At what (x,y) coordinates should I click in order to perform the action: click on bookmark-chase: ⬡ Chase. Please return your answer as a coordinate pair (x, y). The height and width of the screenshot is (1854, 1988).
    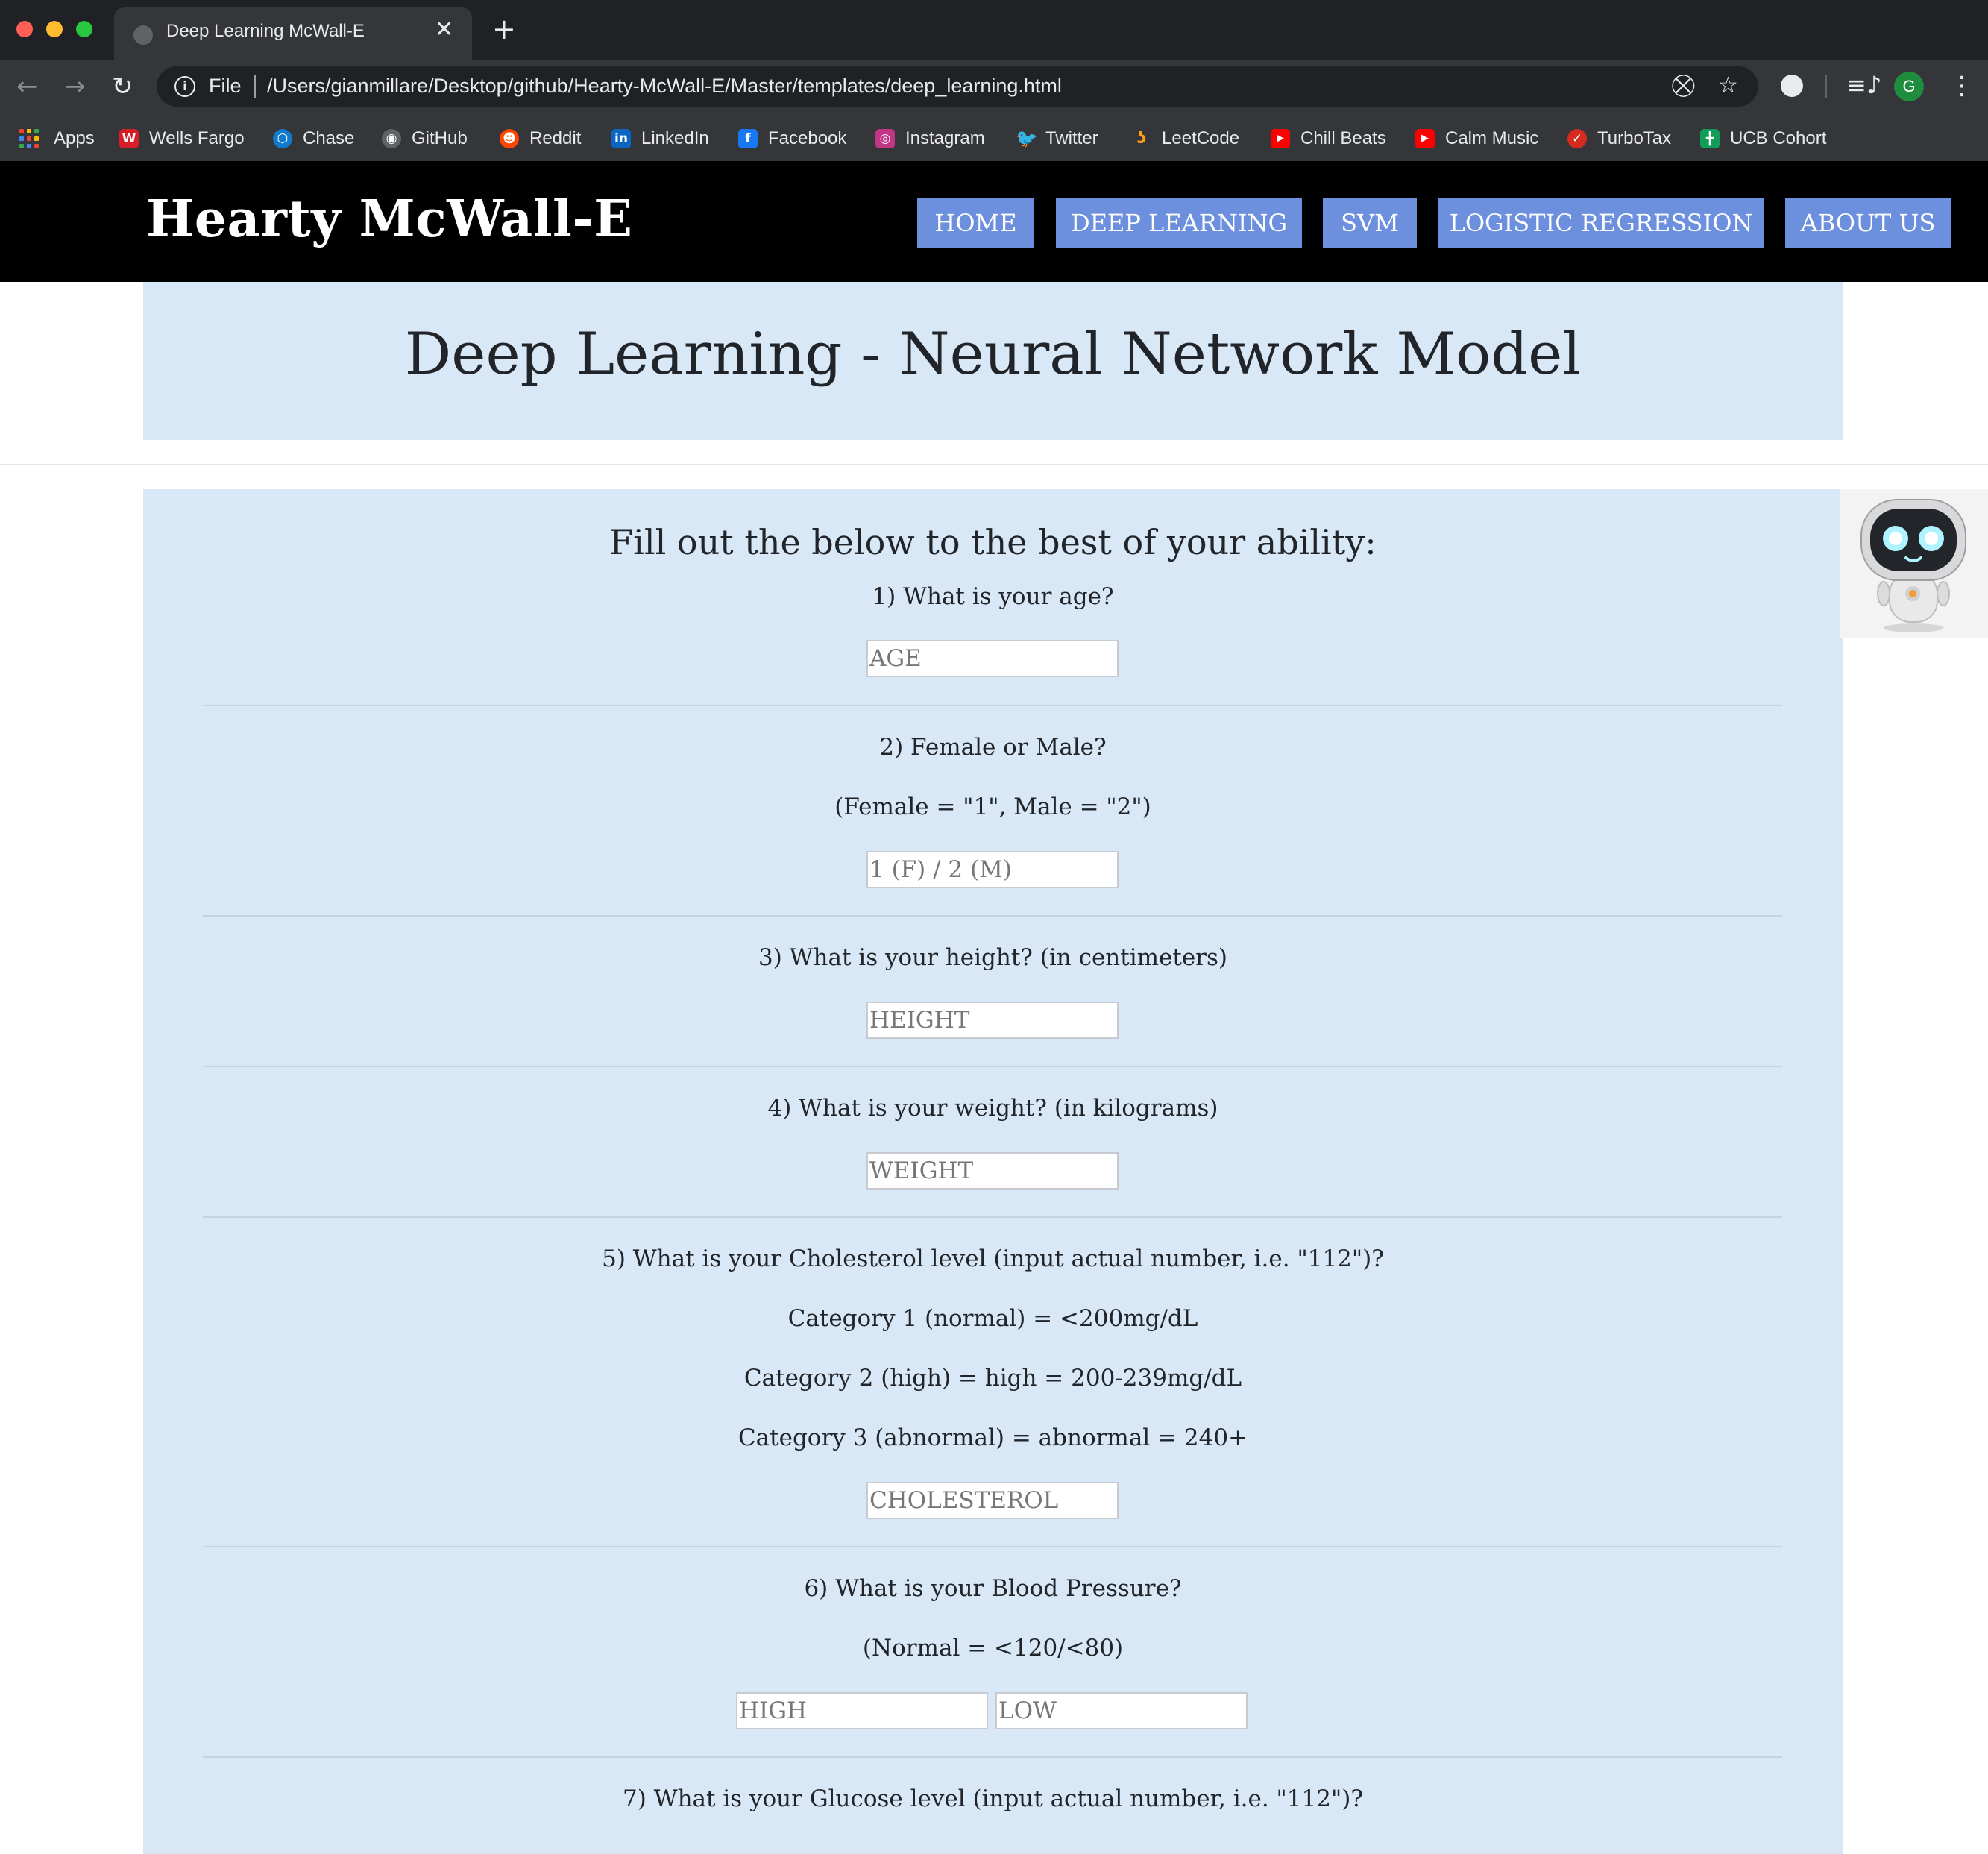
    Looking at the image, I should click on (313, 139).